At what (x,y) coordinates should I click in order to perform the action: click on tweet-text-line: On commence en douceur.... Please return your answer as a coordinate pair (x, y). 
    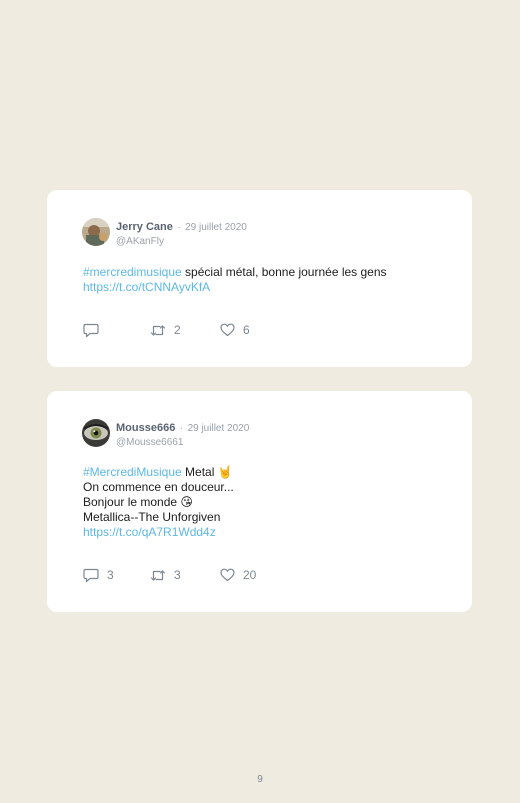
    Looking at the image, I should click on (158, 487).